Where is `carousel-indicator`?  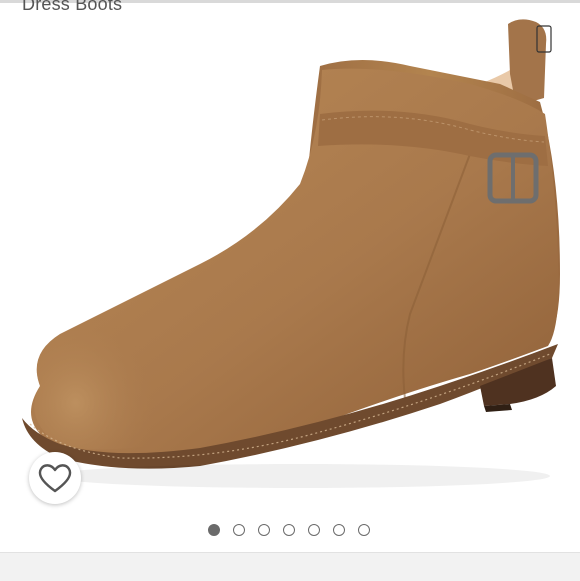 carousel-indicator is located at coordinates (289, 532).